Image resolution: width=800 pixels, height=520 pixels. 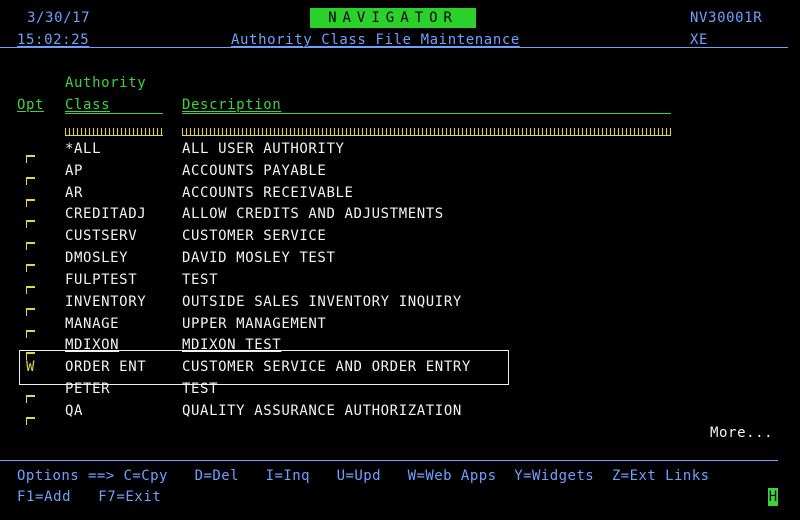 What do you see at coordinates (106, 83) in the screenshot?
I see `column-header-class-top: Authority` at bounding box center [106, 83].